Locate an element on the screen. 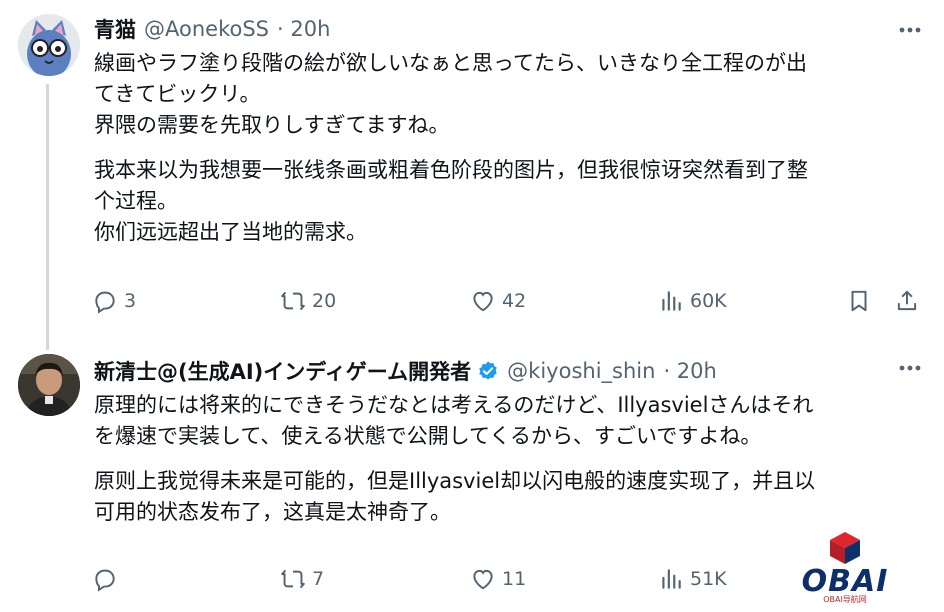 The height and width of the screenshot is (612, 944). reply-button: 3 is located at coordinates (114, 301).